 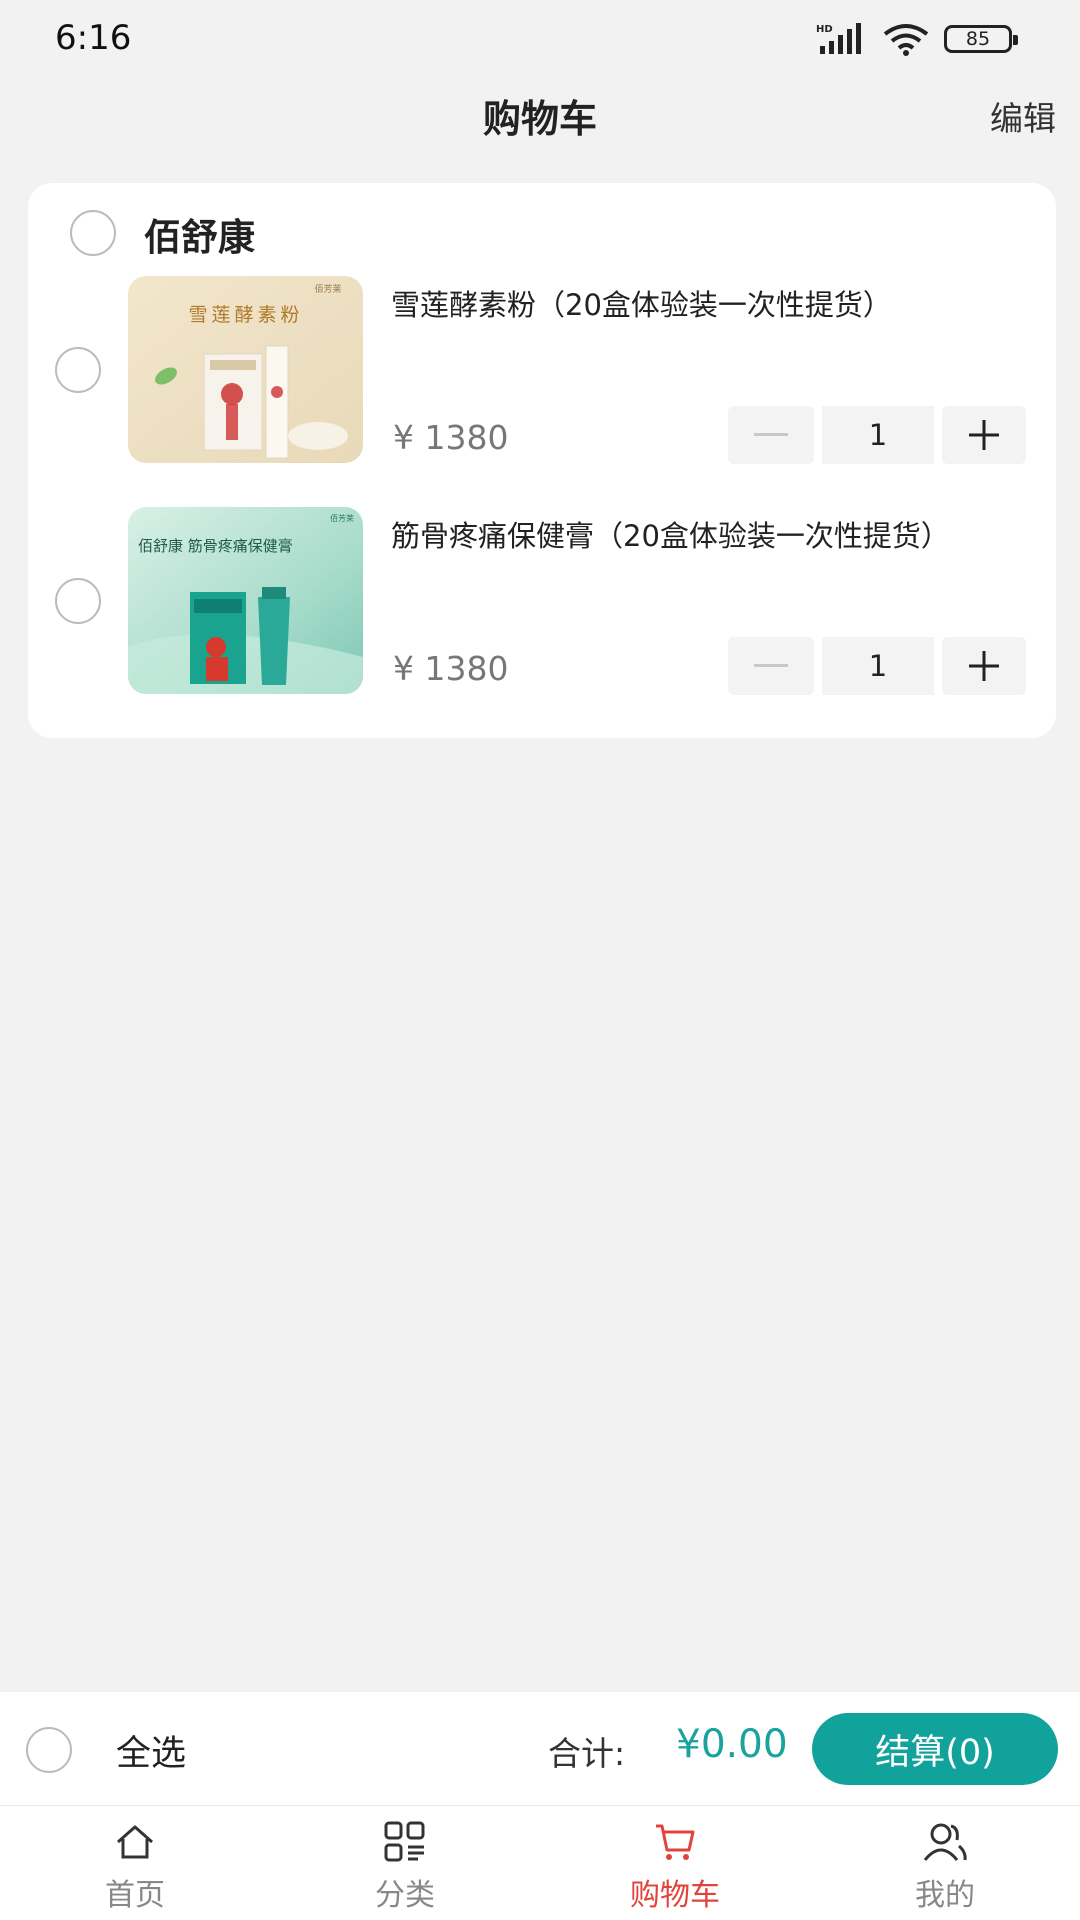 I want to click on product-title: 雪莲酵素粉（20盒体验装一次性提货）, so click(x=671, y=305).